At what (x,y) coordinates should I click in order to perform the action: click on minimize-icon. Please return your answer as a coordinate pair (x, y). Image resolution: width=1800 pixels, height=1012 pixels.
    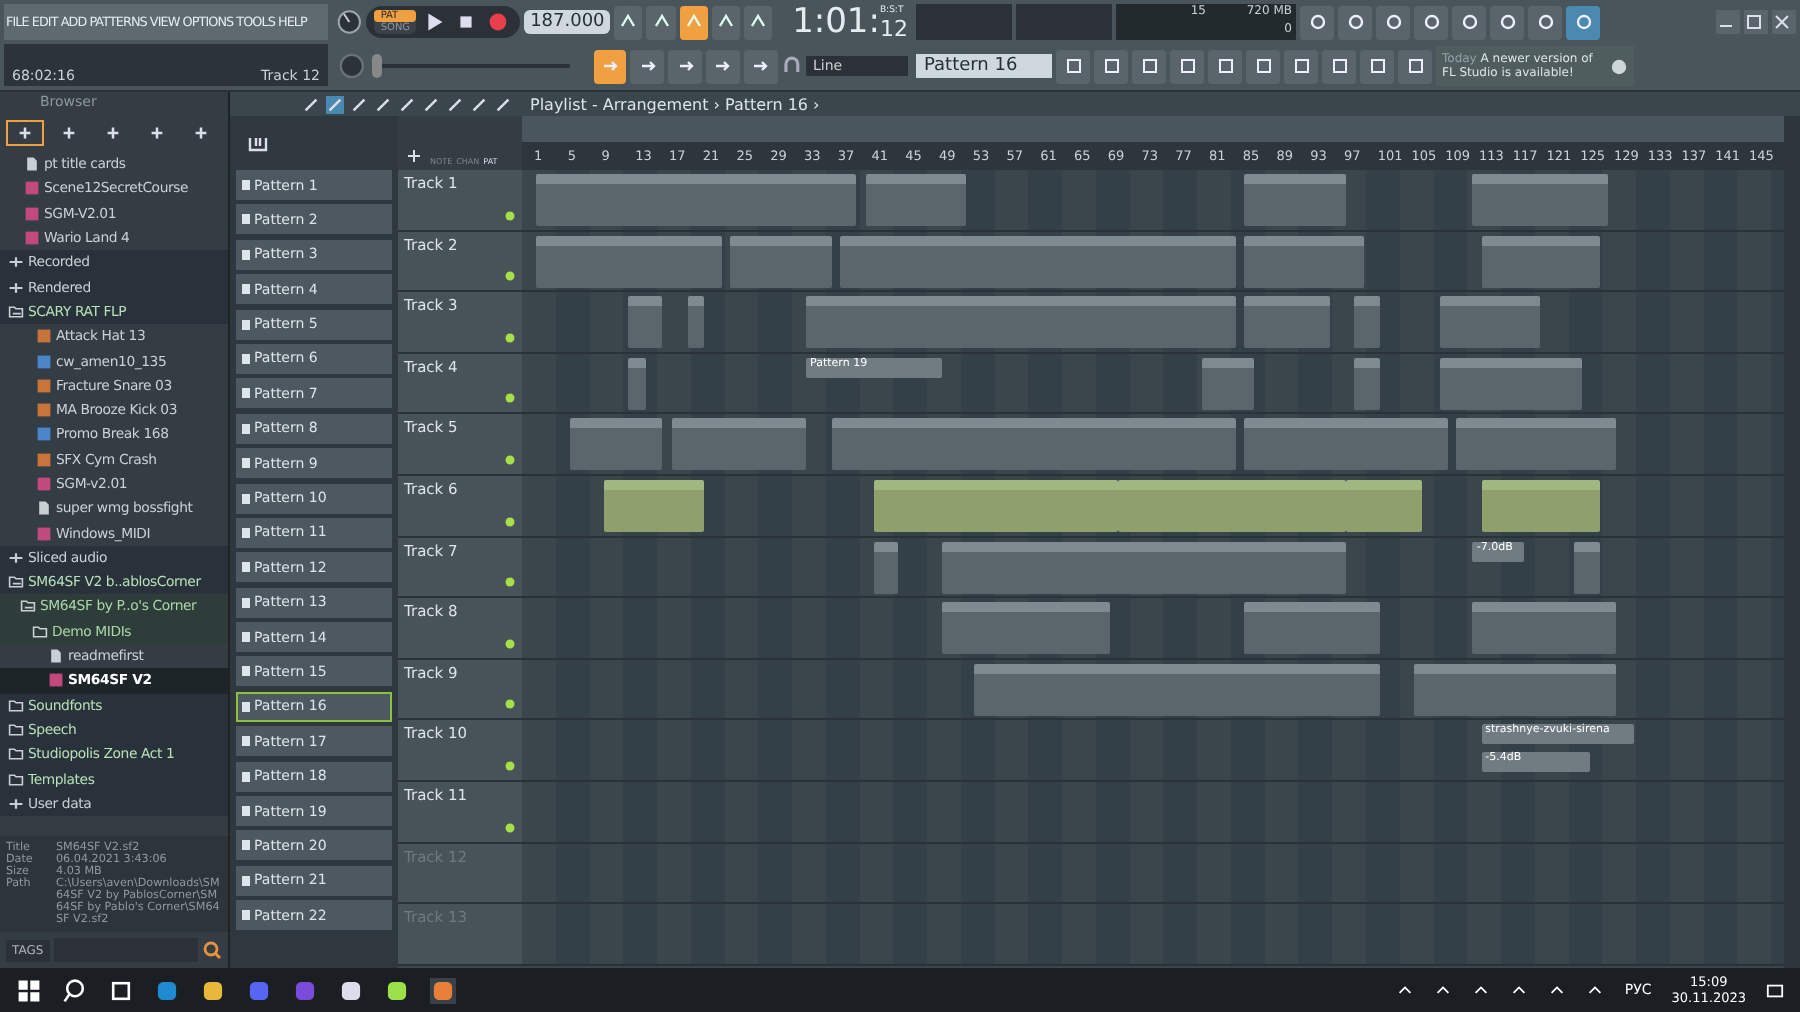
    Looking at the image, I should click on (1728, 22).